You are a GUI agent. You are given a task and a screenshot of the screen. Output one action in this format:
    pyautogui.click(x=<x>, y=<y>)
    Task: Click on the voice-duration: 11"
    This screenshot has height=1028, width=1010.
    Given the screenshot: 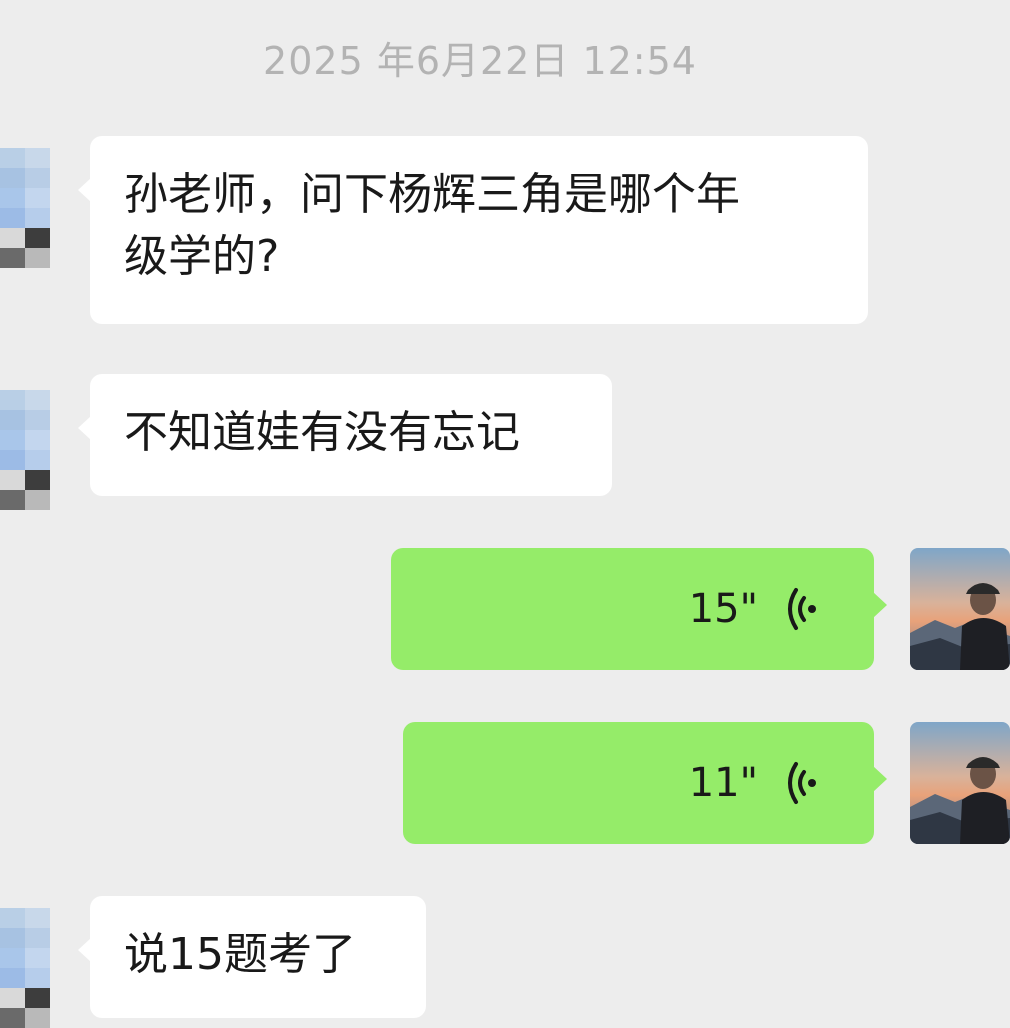 What is the action you would take?
    pyautogui.click(x=723, y=783)
    